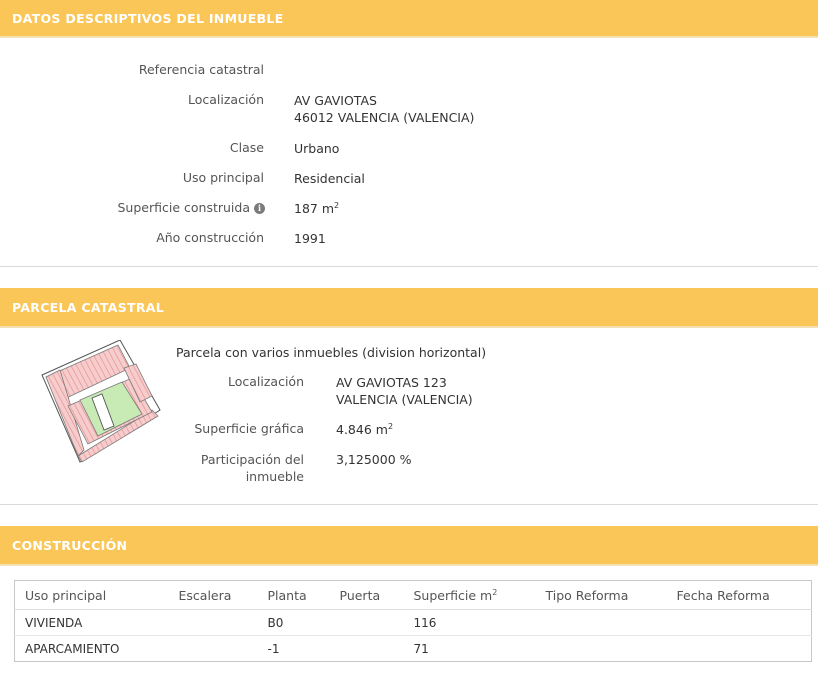 The width and height of the screenshot is (818, 674). Describe the element at coordinates (252, 459) in the screenshot. I see `participacion-label-line1: Participación del` at that location.